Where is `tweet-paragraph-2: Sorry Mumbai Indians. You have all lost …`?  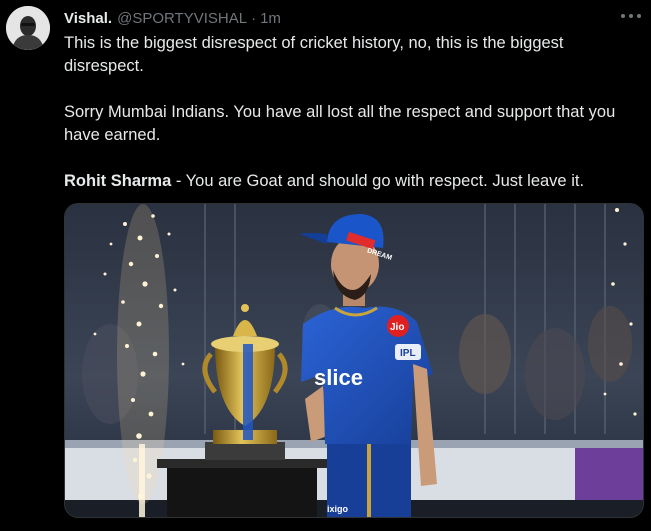
tweet-paragraph-2: Sorry Mumbai Indians. You have all lost … is located at coordinates (340, 123).